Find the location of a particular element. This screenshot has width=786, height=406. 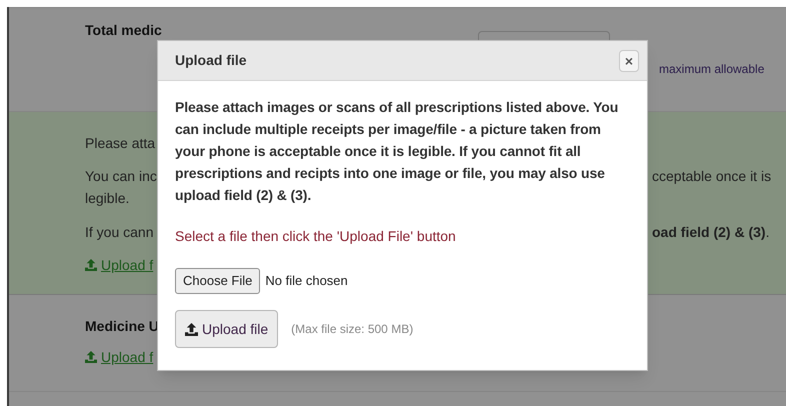

body-text: cceptable once it is is located at coordinates (712, 176).